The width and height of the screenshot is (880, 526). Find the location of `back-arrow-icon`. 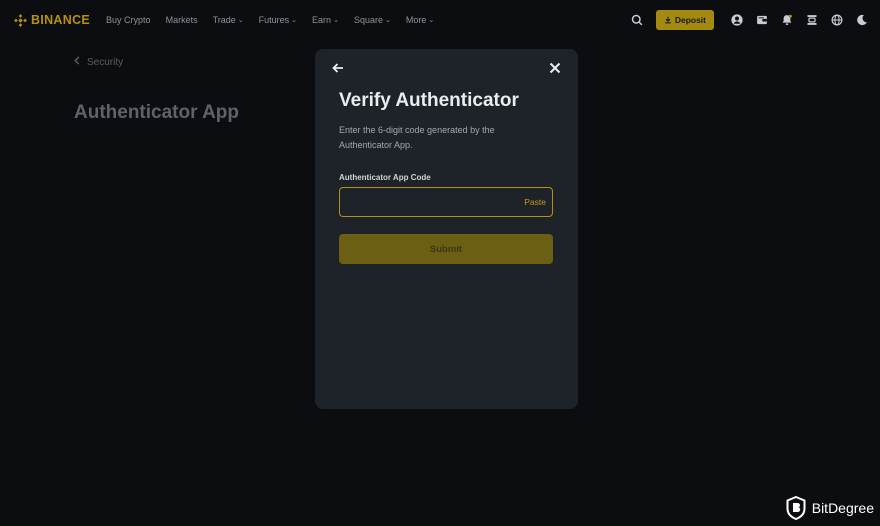

back-arrow-icon is located at coordinates (338, 68).